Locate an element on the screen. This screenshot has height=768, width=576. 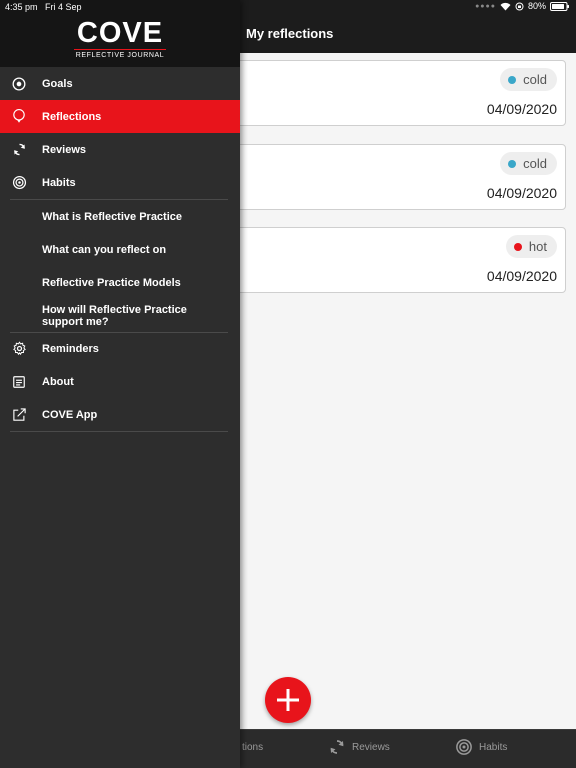
drawer-item-label: What can you reflect on is located at coordinates (104, 249).